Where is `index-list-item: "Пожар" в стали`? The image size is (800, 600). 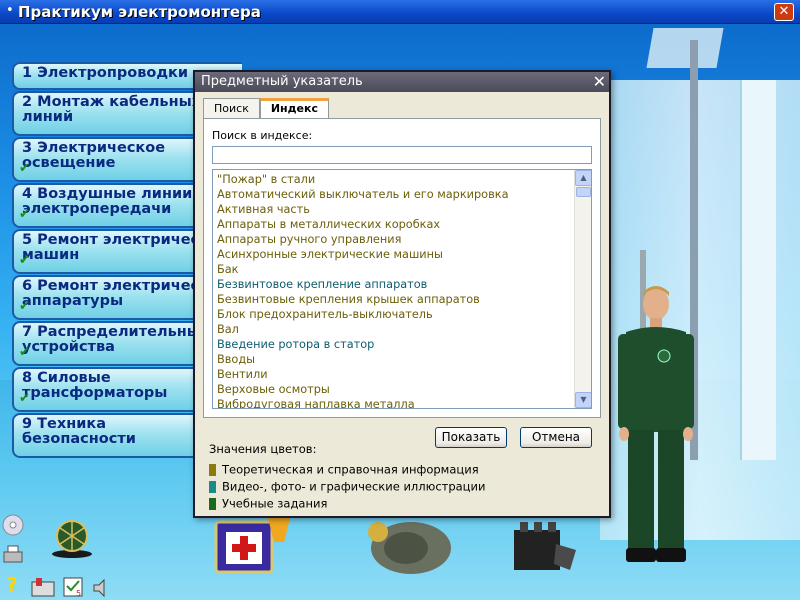 index-list-item: "Пожар" в стали is located at coordinates (393, 179).